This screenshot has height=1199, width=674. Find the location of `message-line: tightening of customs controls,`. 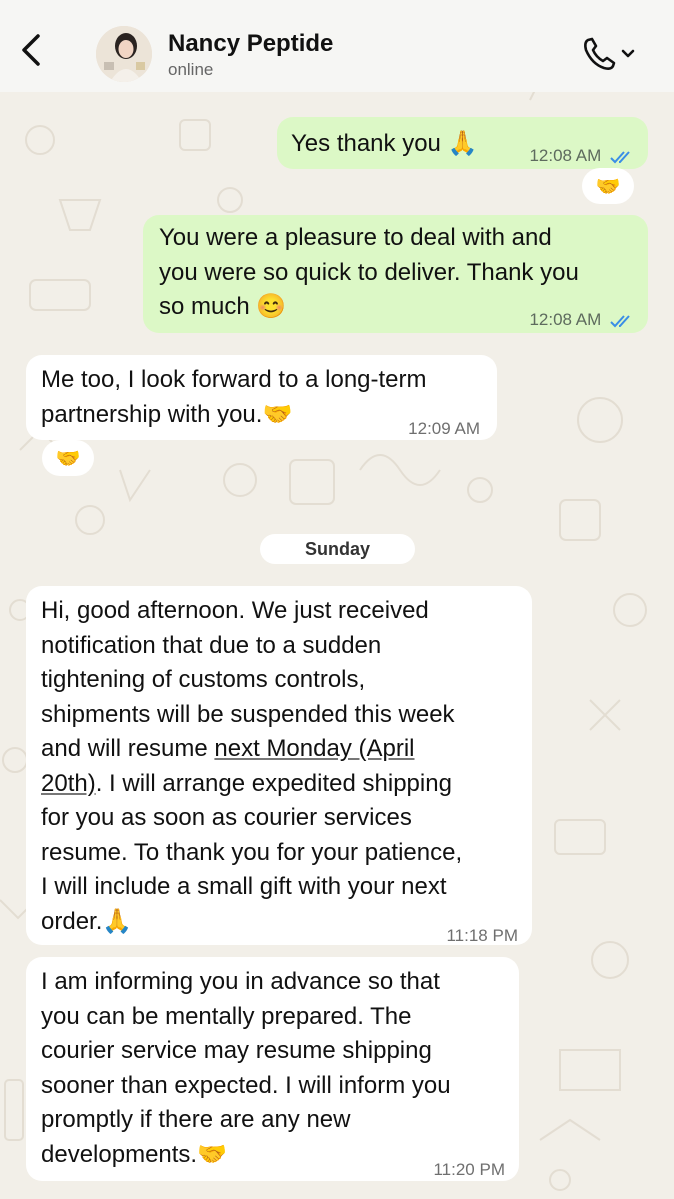

message-line: tightening of customs controls, is located at coordinates (203, 679).